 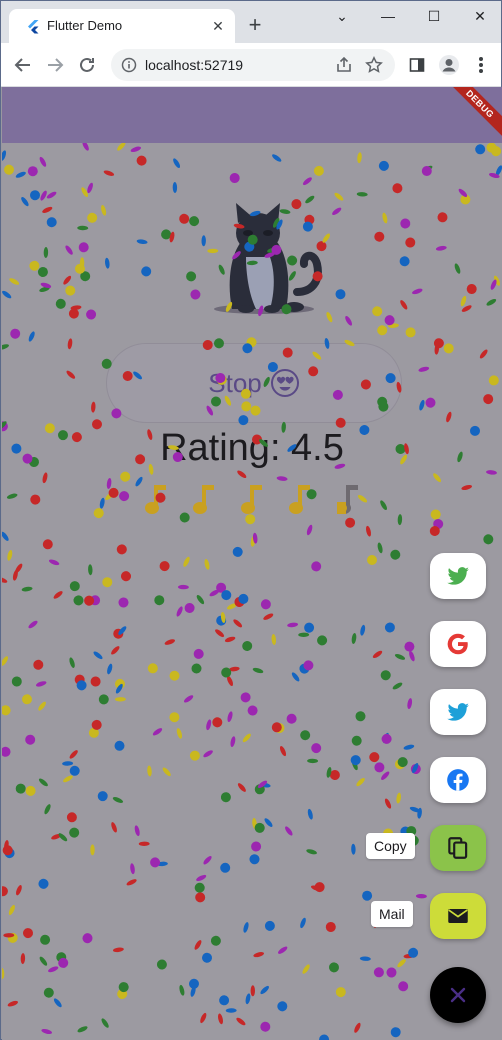 I want to click on rating-text: Rating: 4.5, so click(x=252, y=448).